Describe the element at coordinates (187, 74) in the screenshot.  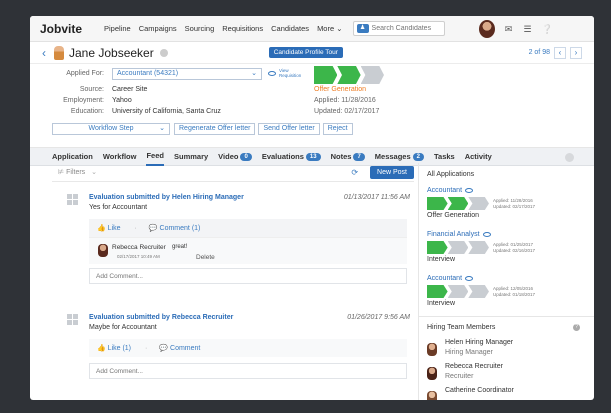
I see `applied-for-select: Accountant (54321) ⌄` at that location.